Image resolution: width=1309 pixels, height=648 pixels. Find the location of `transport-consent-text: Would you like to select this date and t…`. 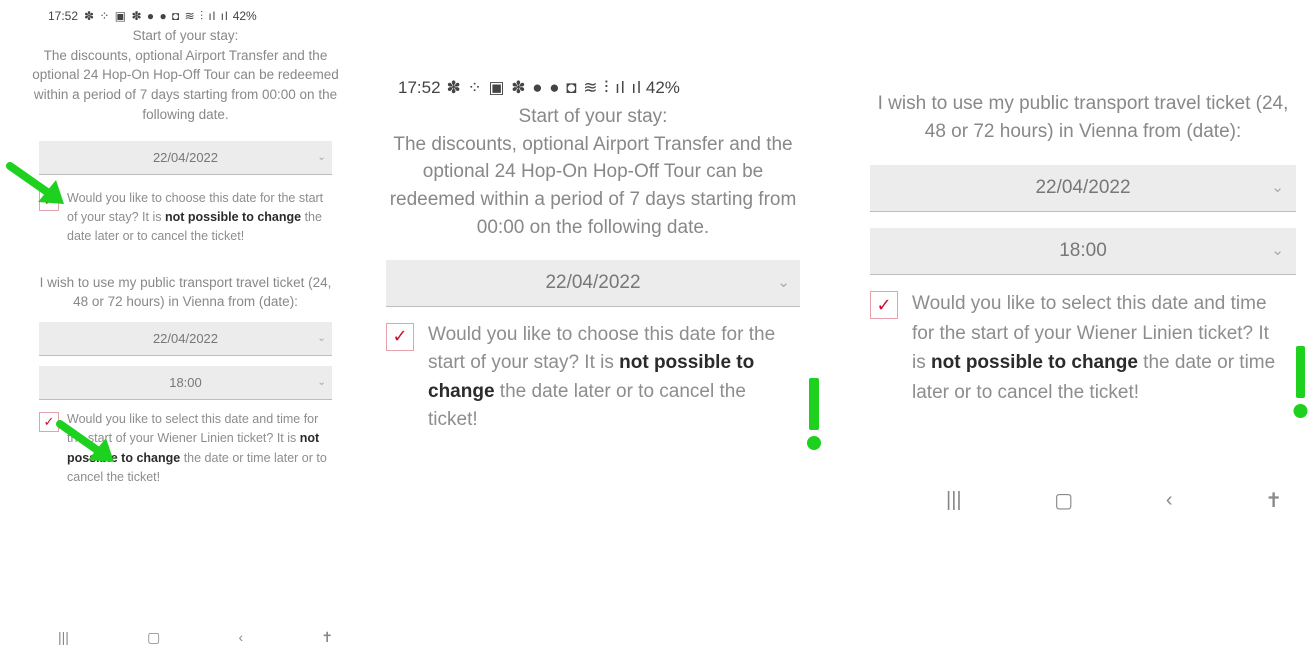

transport-consent-text: Would you like to select this date and t… is located at coordinates (1094, 348).